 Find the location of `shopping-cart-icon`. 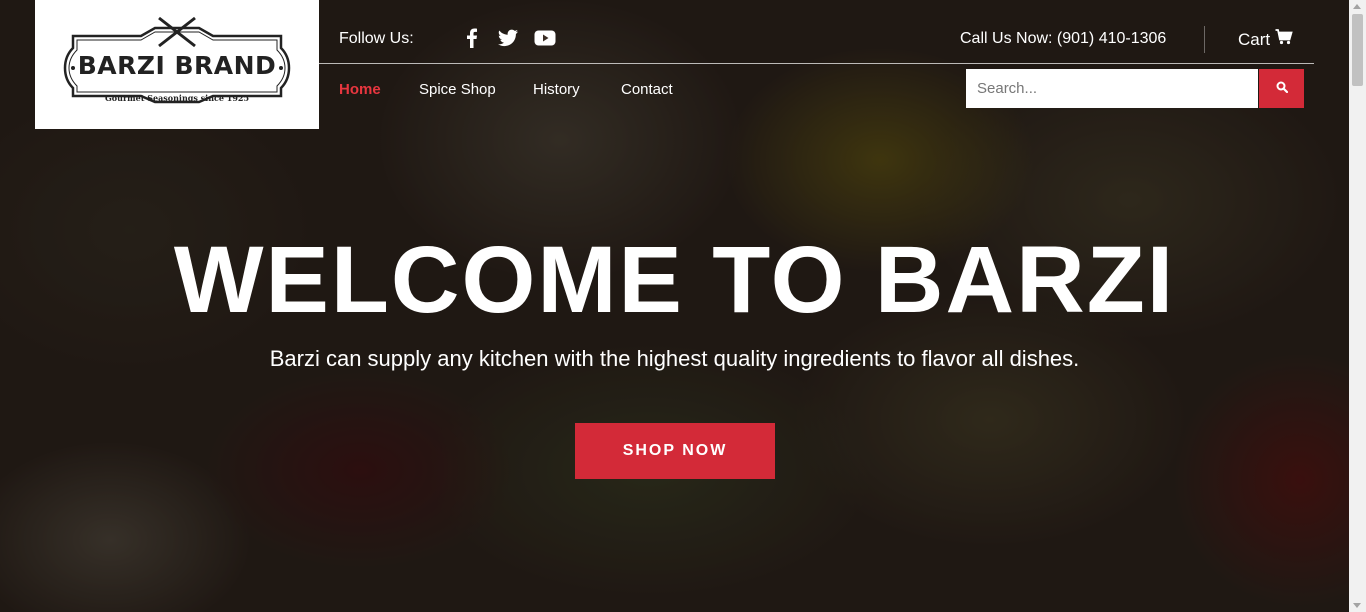

shopping-cart-icon is located at coordinates (1284, 39).